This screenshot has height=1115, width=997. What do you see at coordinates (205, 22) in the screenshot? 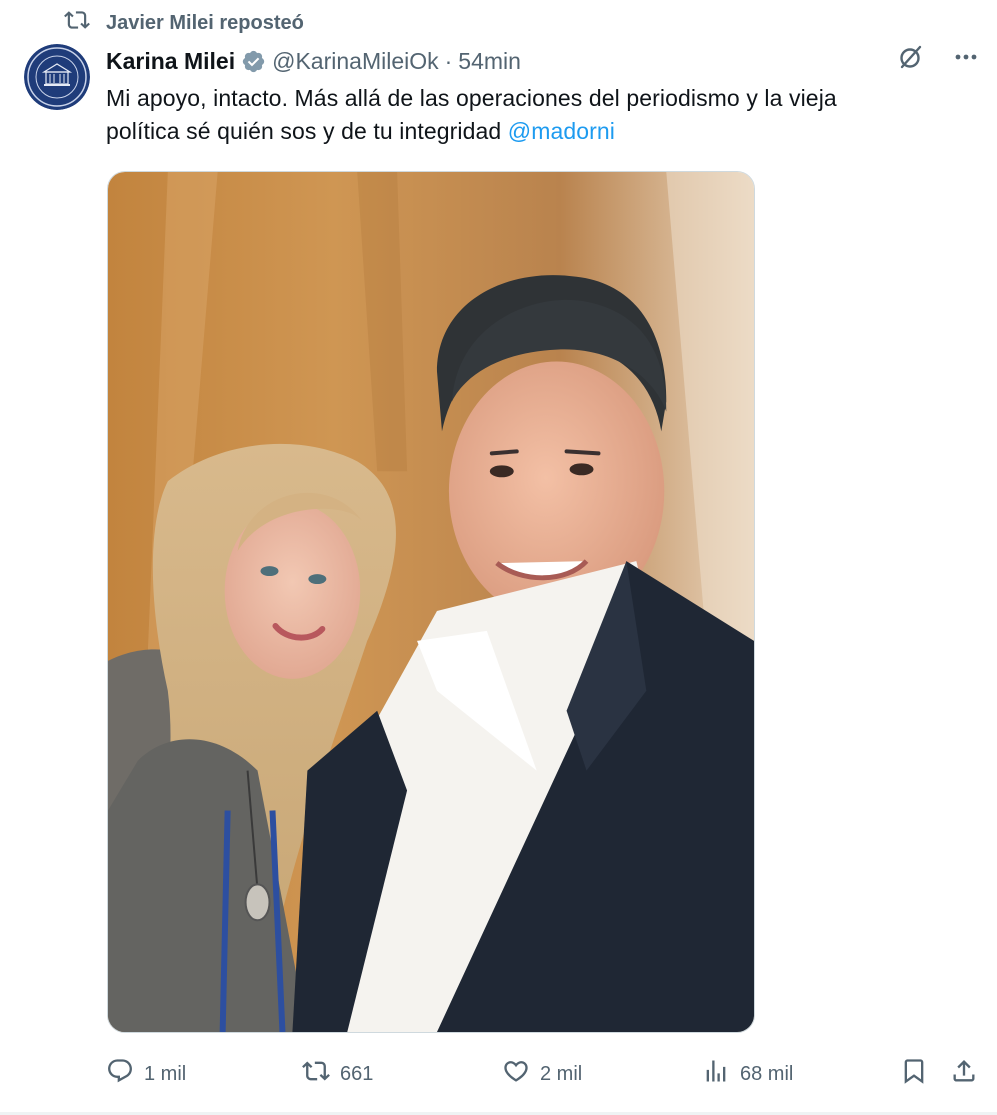
I see `repost-label: Javier Milei reposteó` at bounding box center [205, 22].